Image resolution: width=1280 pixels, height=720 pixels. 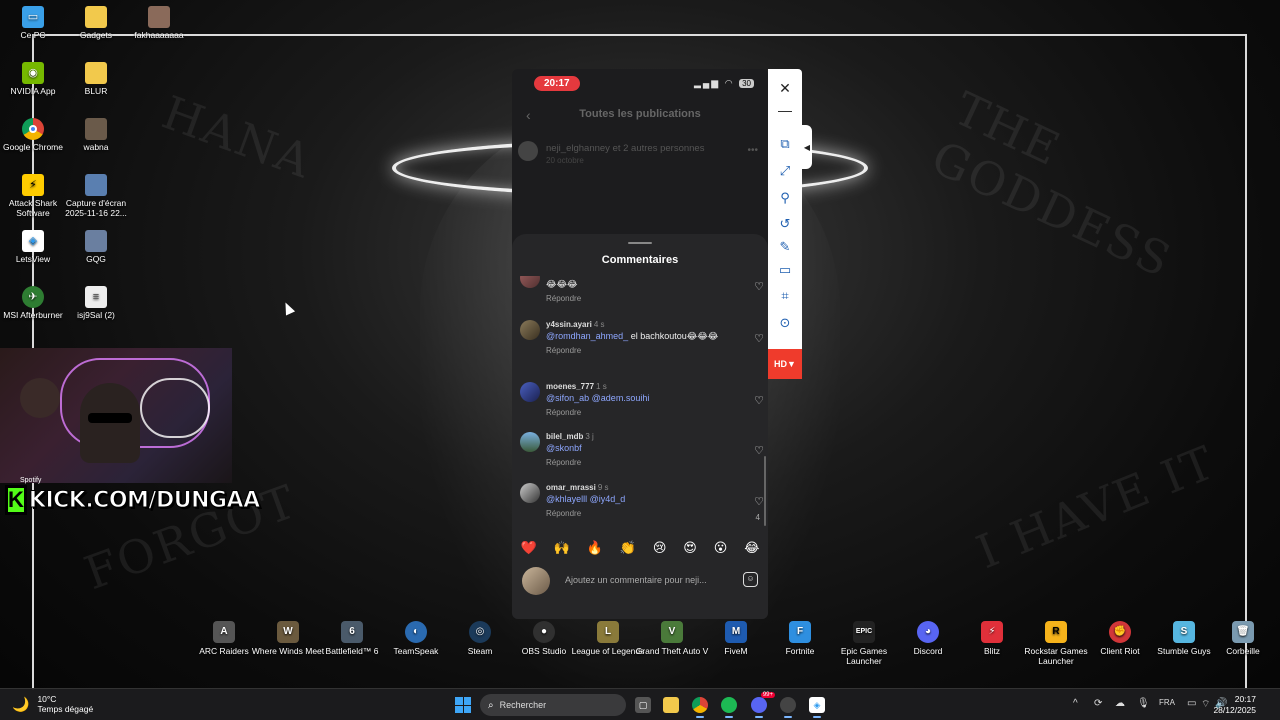 I want to click on desktop-icon-corbeille: 🗑 Corbeille, so click(x=1243, y=638).